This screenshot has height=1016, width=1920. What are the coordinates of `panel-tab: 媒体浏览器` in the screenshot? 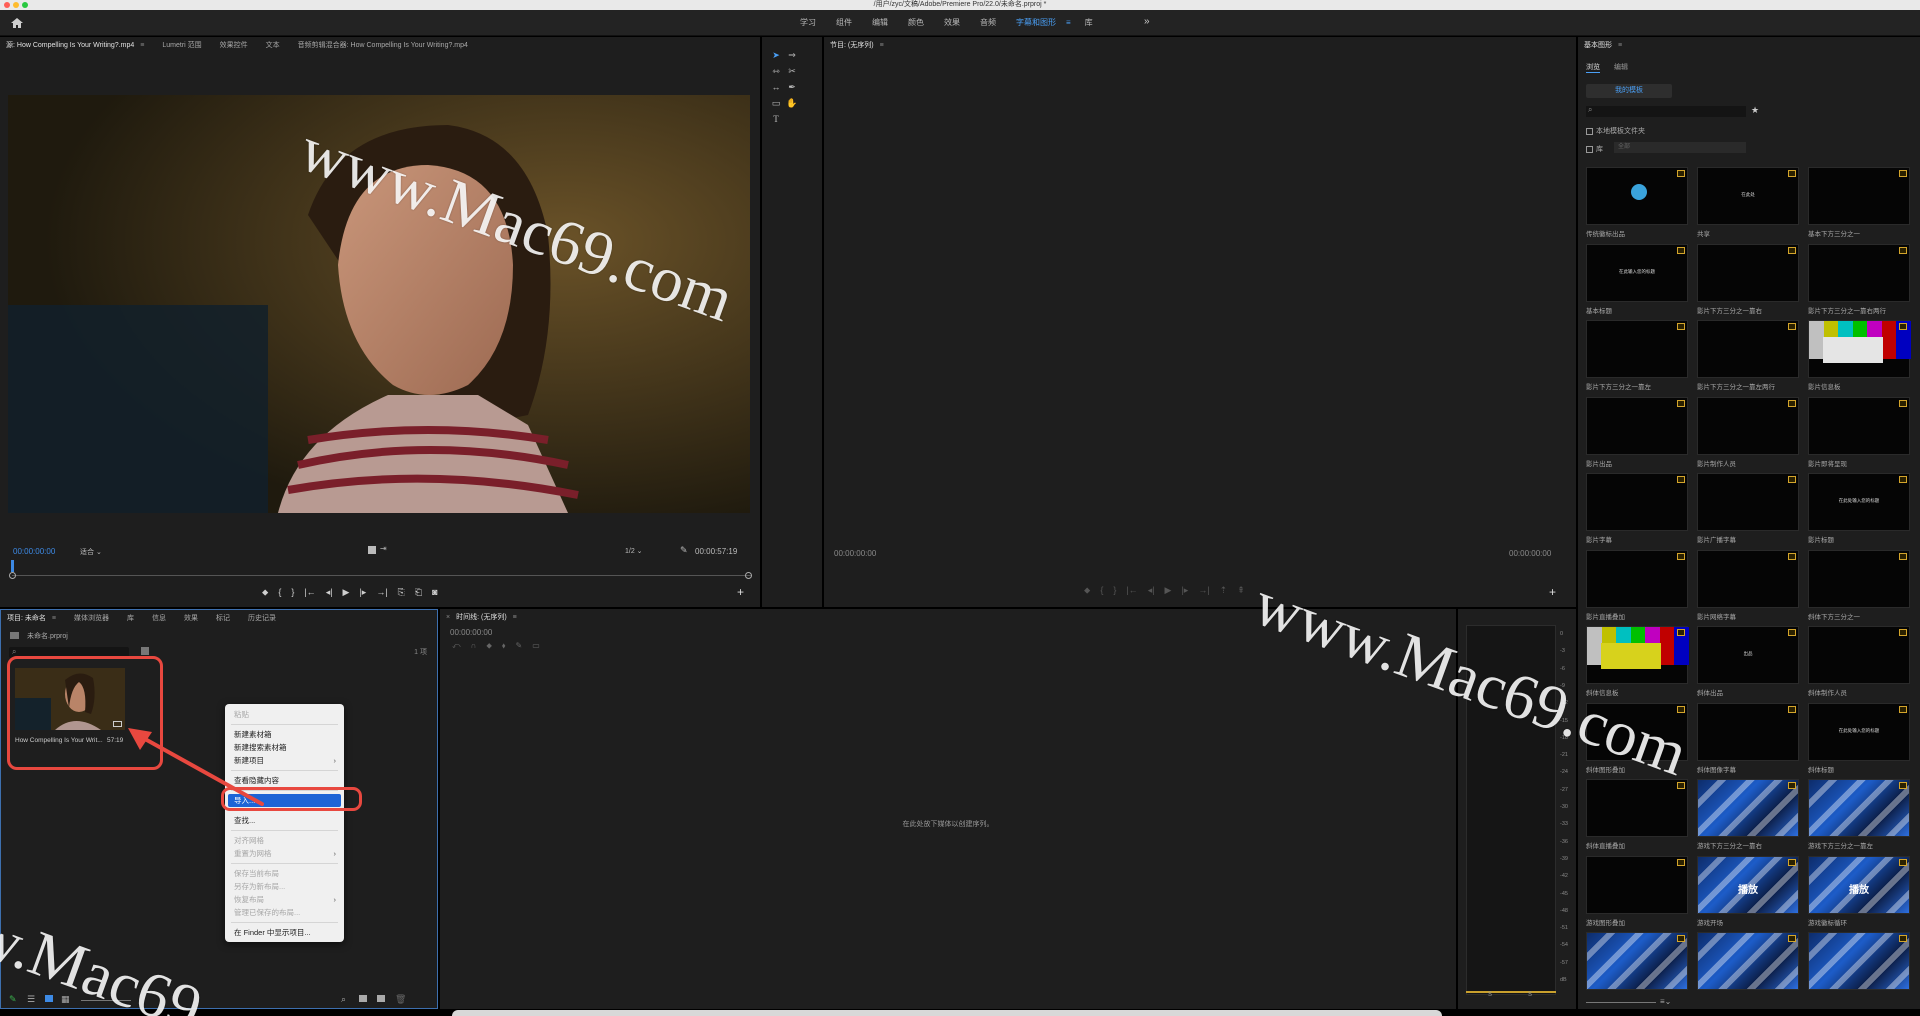 It's located at (91, 618).